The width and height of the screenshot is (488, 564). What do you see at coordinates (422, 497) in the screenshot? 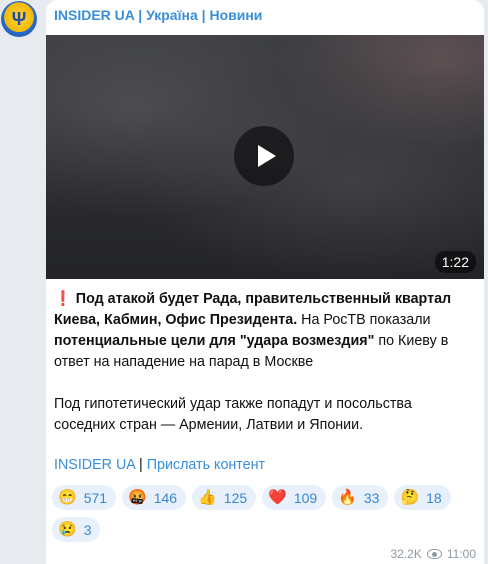
I see `reaction-thinking: 🤔 18` at bounding box center [422, 497].